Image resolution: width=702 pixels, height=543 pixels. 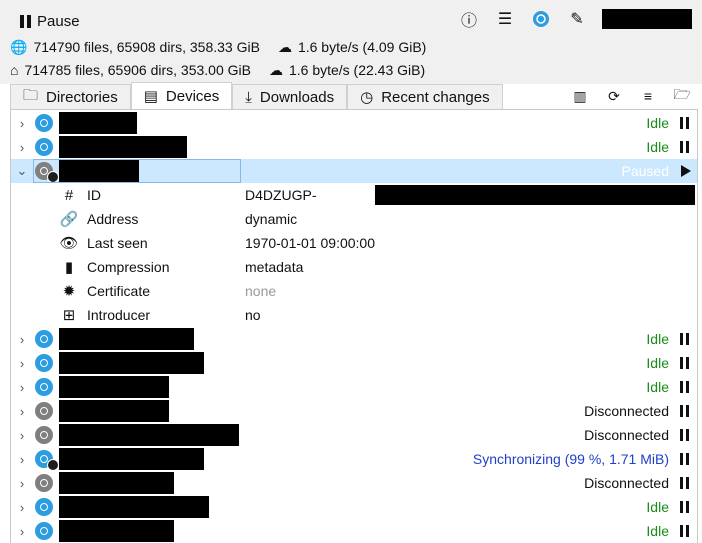 I want to click on sync-badge-icon, so click(x=53, y=465).